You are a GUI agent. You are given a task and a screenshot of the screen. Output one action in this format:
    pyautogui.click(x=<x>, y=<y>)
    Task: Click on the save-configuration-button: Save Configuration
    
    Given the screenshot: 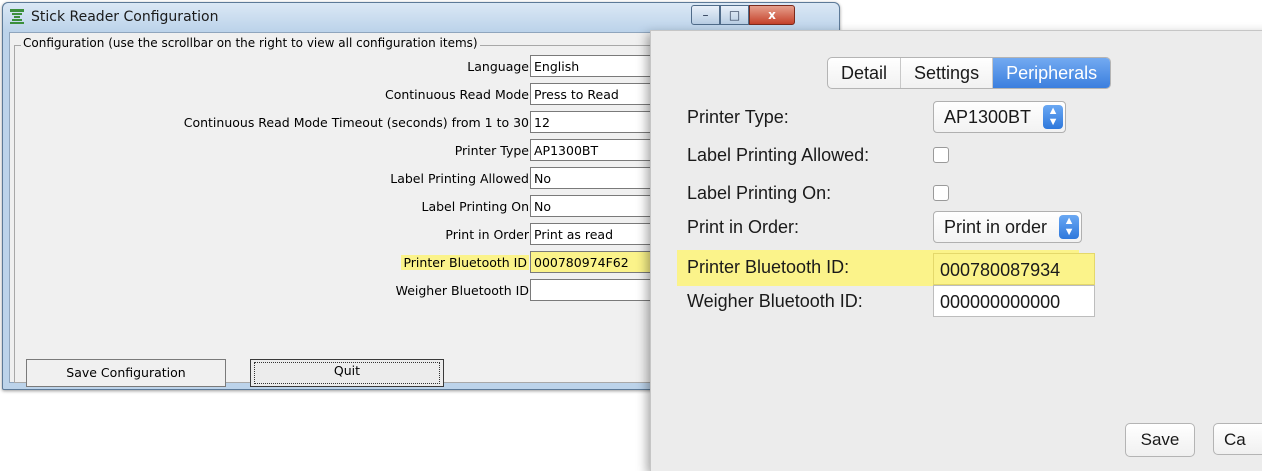 What is the action you would take?
    pyautogui.click(x=126, y=373)
    